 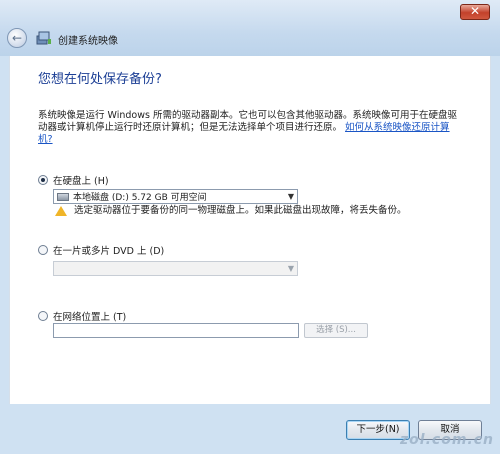 I want to click on option-hard-disk: 在硬盘上 (H), so click(x=73, y=180).